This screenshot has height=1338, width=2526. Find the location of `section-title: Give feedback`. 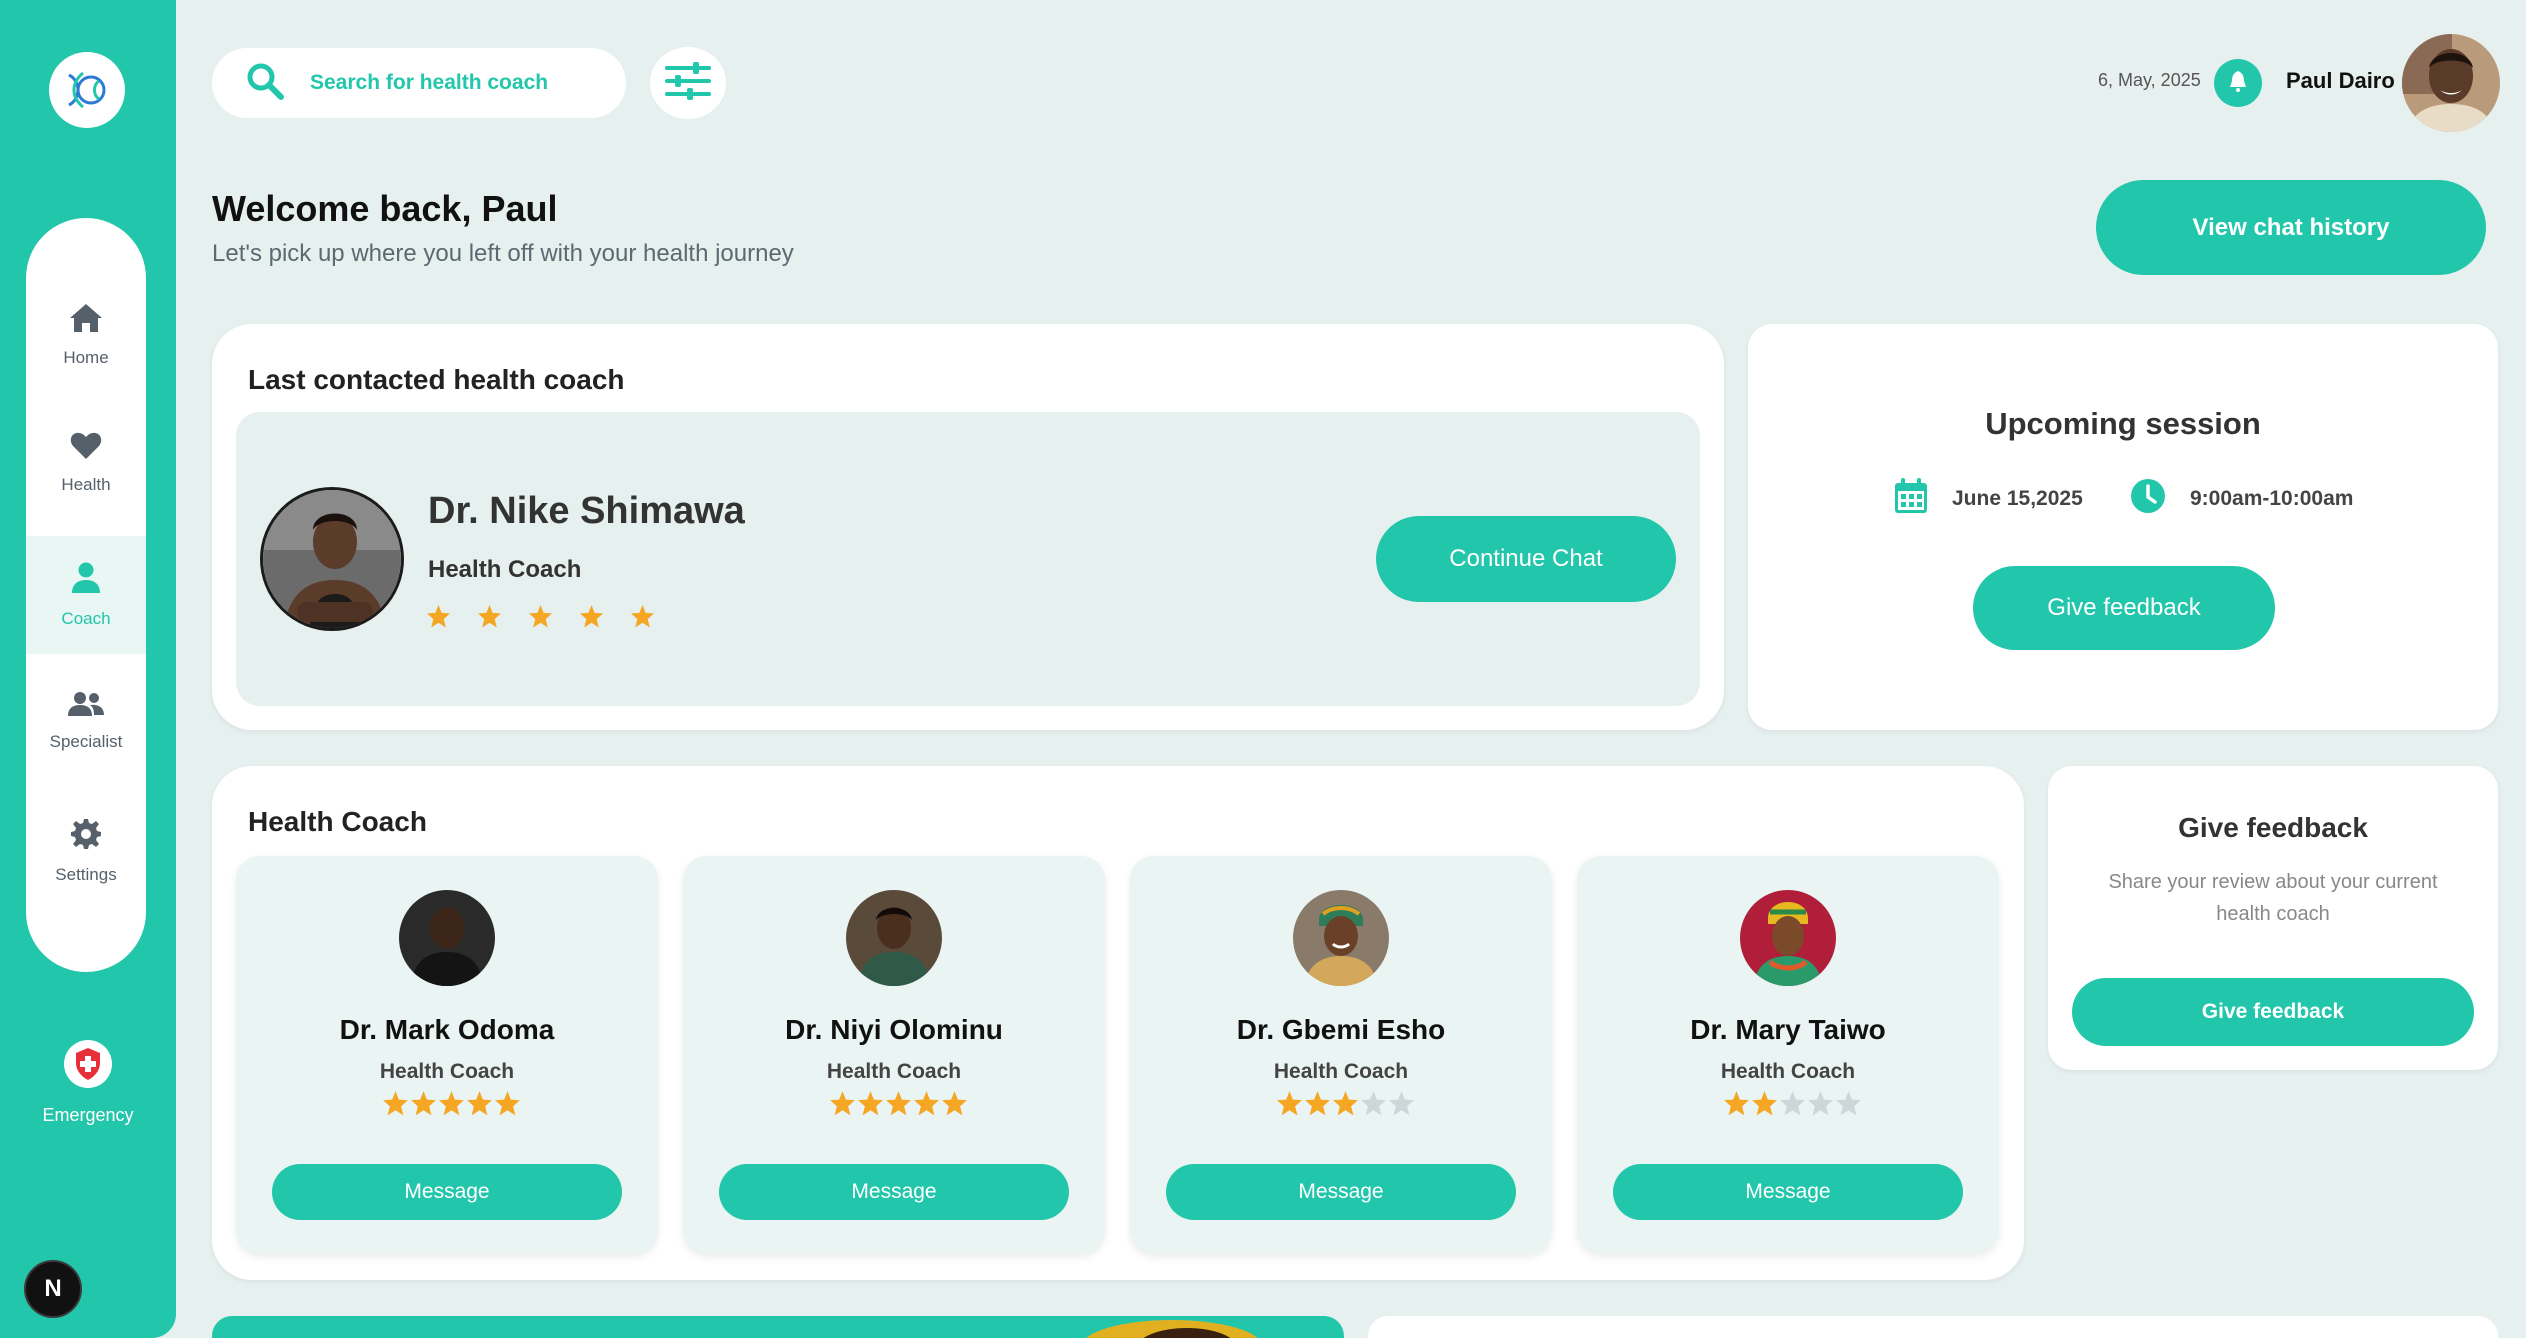

section-title: Give feedback is located at coordinates (2273, 827).